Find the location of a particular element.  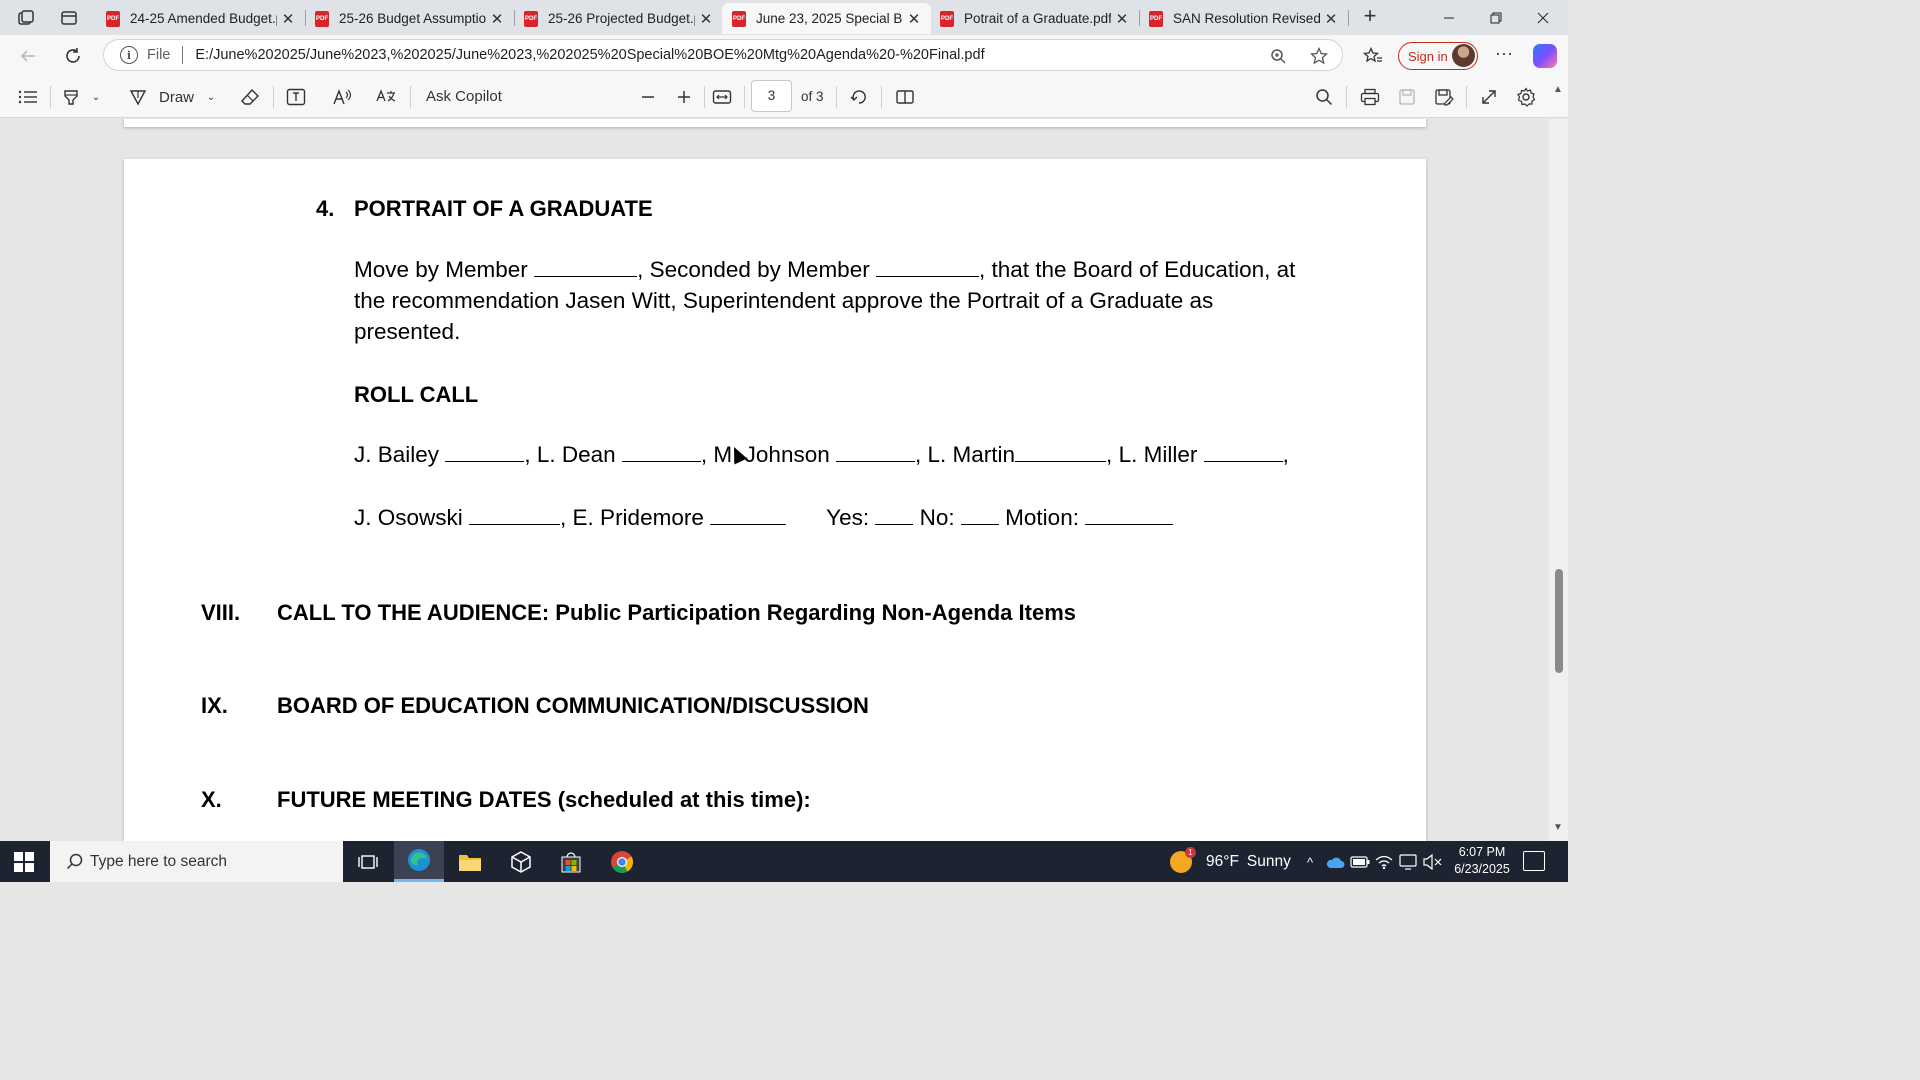

weather-widget: 1 96°F Sunny is located at coordinates (1230, 861).